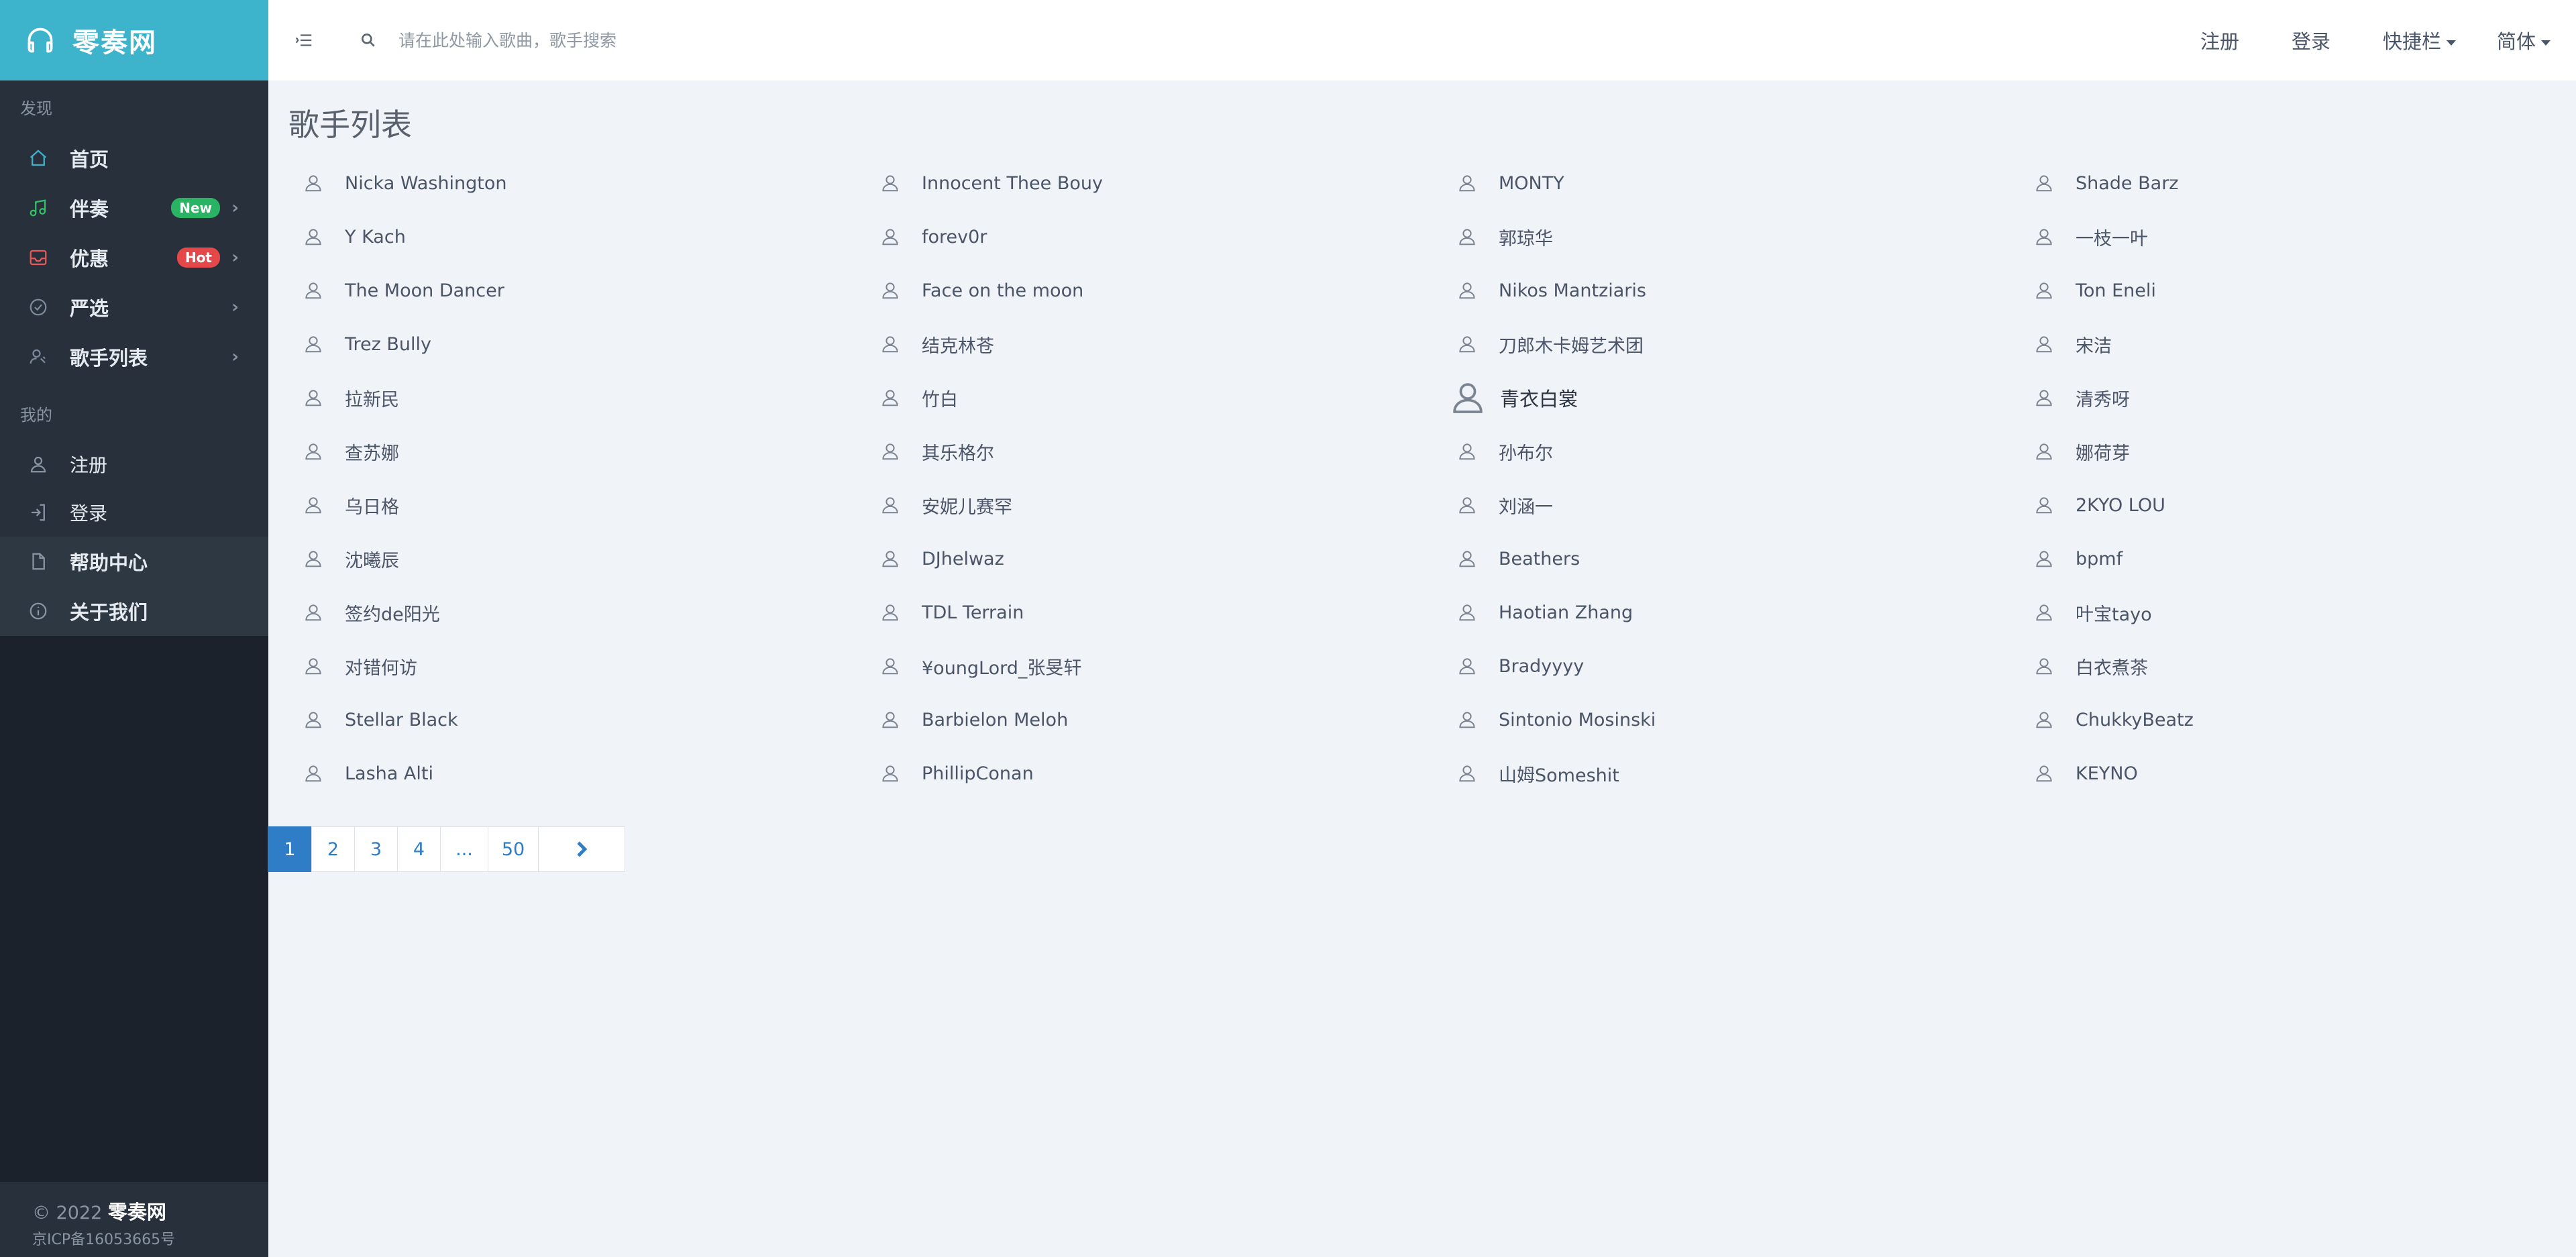 This screenshot has height=1257, width=2576. I want to click on artist-item: Beathers, so click(1518, 559).